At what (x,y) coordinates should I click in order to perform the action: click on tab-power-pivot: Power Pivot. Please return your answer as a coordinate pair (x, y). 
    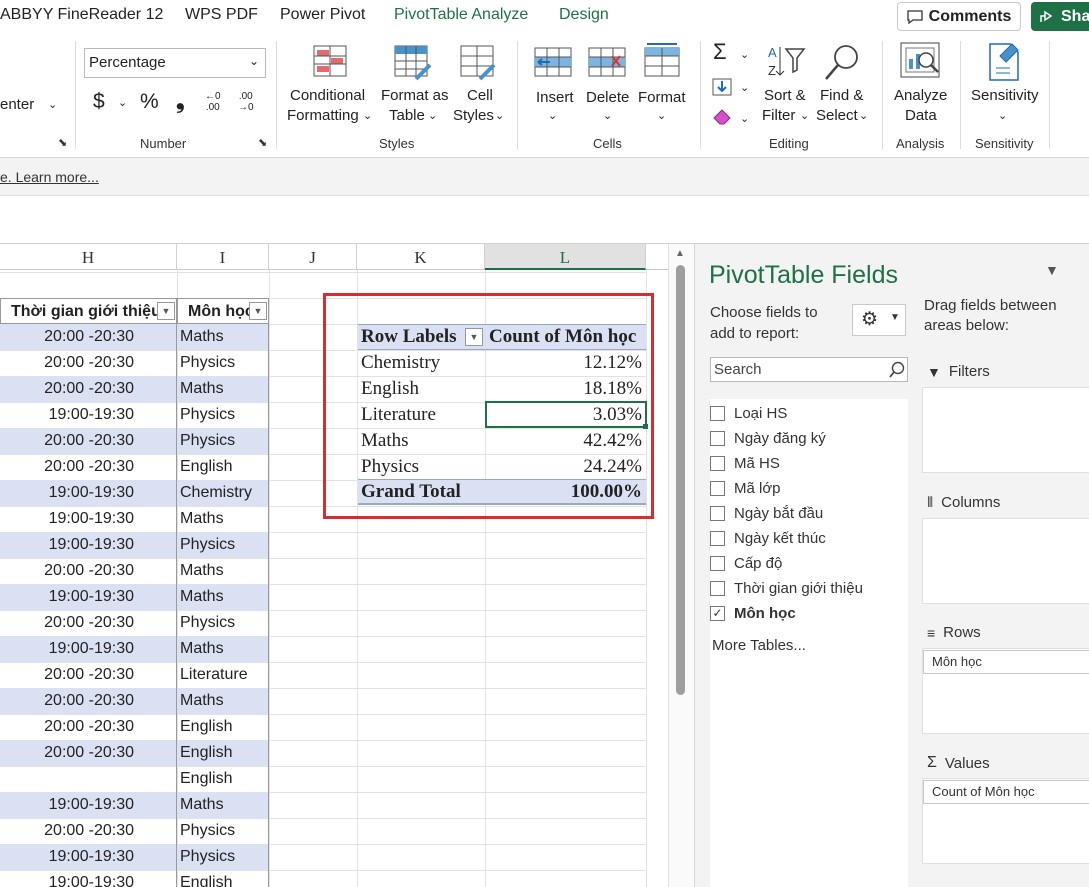
    Looking at the image, I should click on (322, 15).